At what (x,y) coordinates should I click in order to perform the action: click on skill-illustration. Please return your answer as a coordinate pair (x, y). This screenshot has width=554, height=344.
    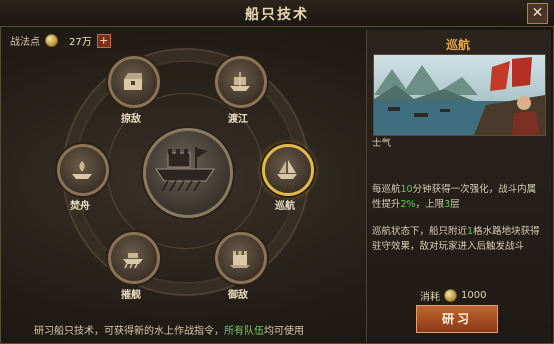
    Looking at the image, I should click on (459, 95).